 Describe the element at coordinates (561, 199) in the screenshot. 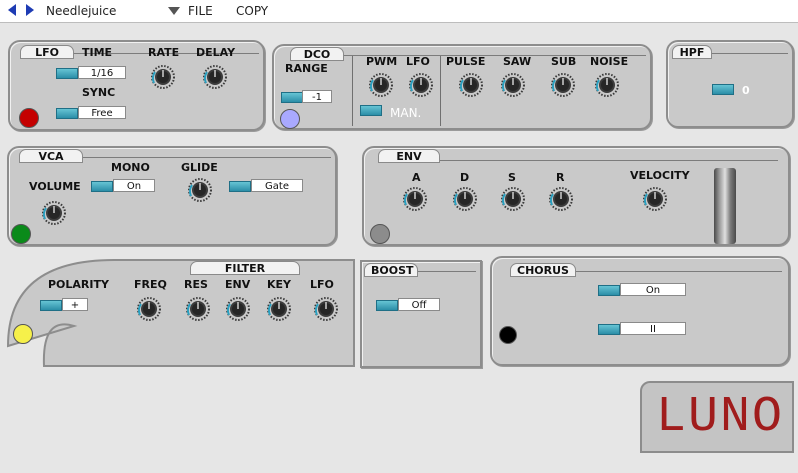

I see `release-knob` at that location.